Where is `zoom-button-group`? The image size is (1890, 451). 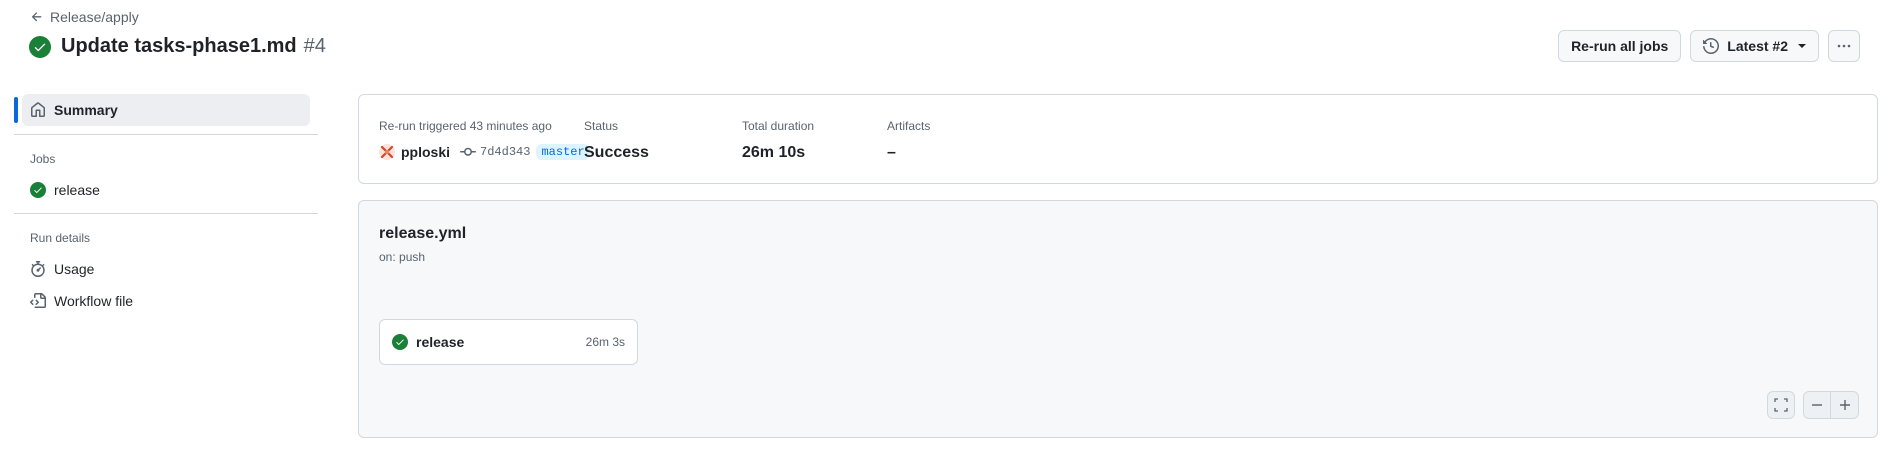 zoom-button-group is located at coordinates (1831, 405).